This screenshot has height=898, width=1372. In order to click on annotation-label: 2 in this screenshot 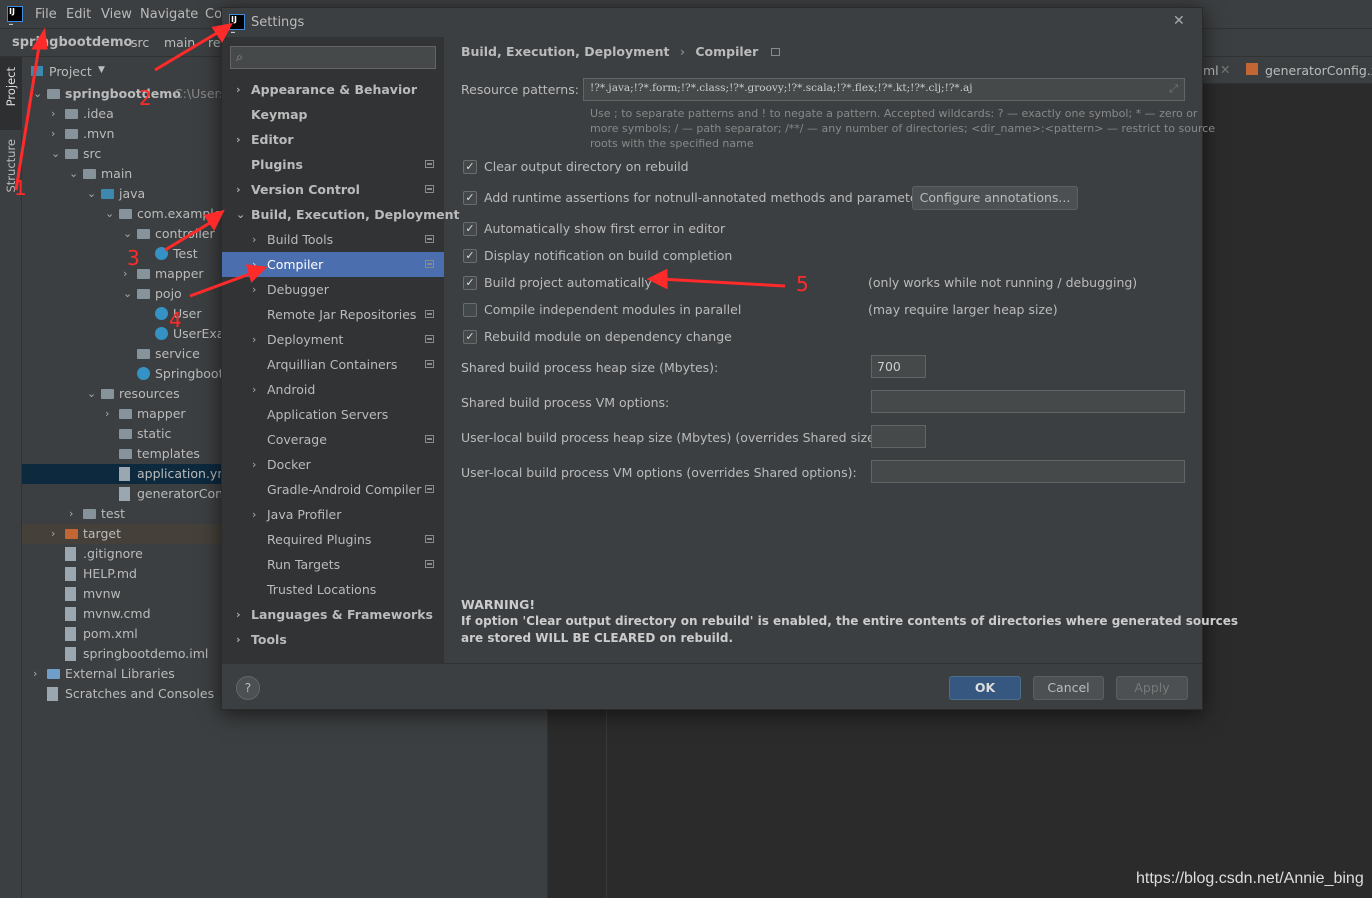, I will do `click(145, 98)`.